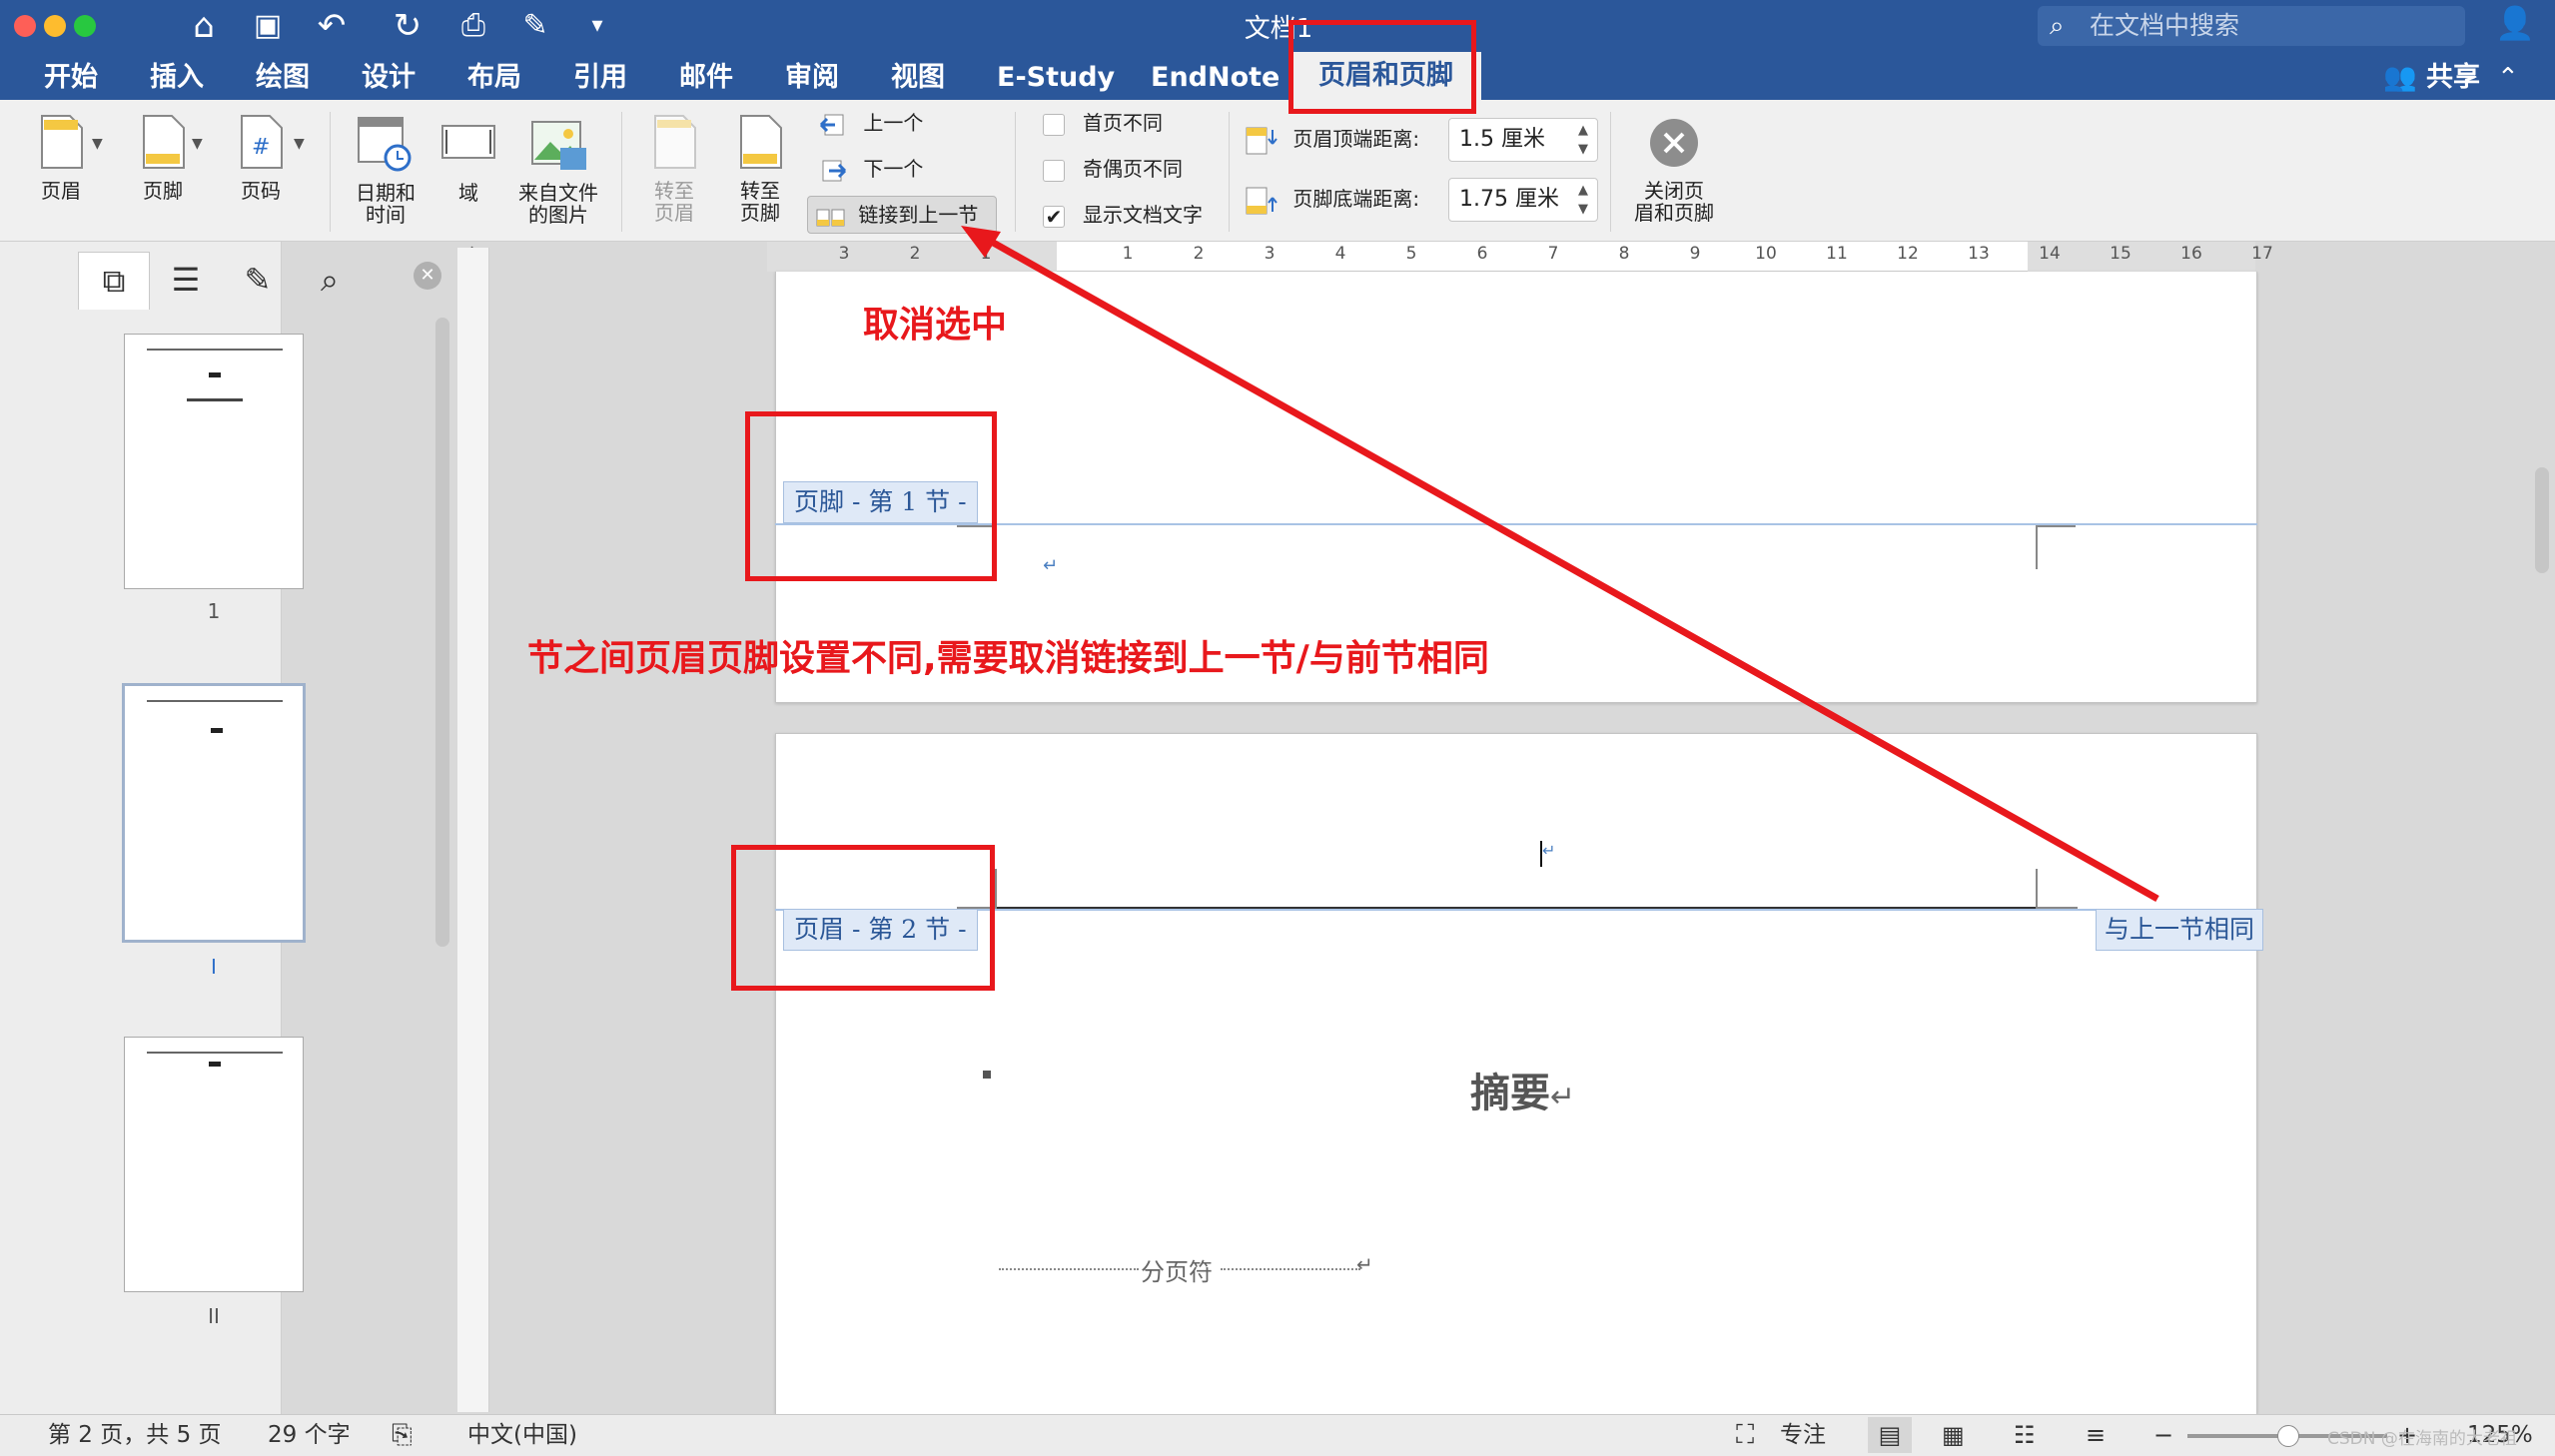 The width and height of the screenshot is (2555, 1456). I want to click on redo-icon: ↻, so click(407, 26).